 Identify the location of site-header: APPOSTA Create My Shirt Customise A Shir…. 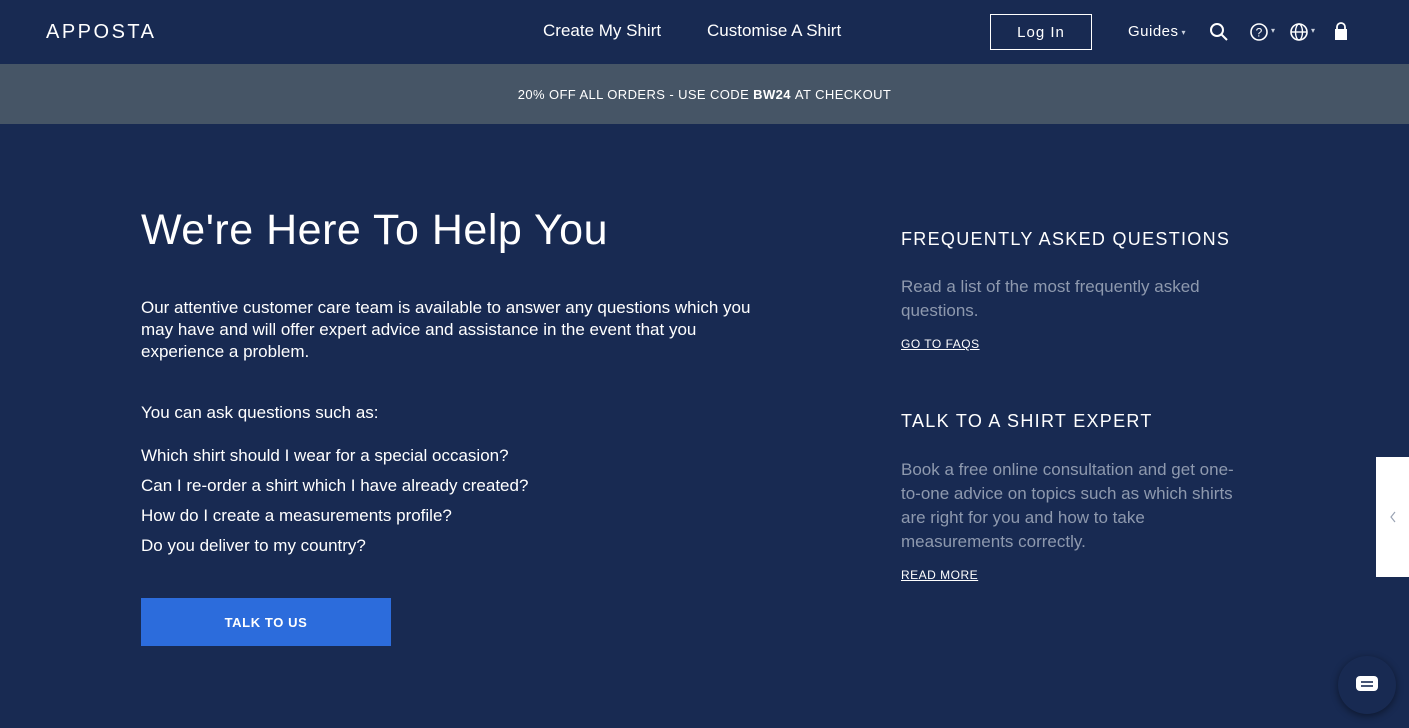
(704, 32).